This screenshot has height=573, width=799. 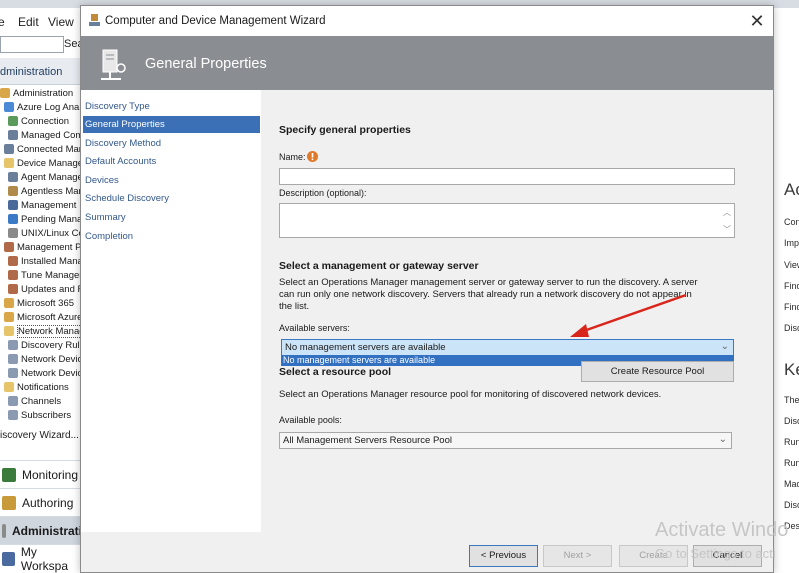 What do you see at coordinates (13, 415) in the screenshot?
I see `subscribers-icon` at bounding box center [13, 415].